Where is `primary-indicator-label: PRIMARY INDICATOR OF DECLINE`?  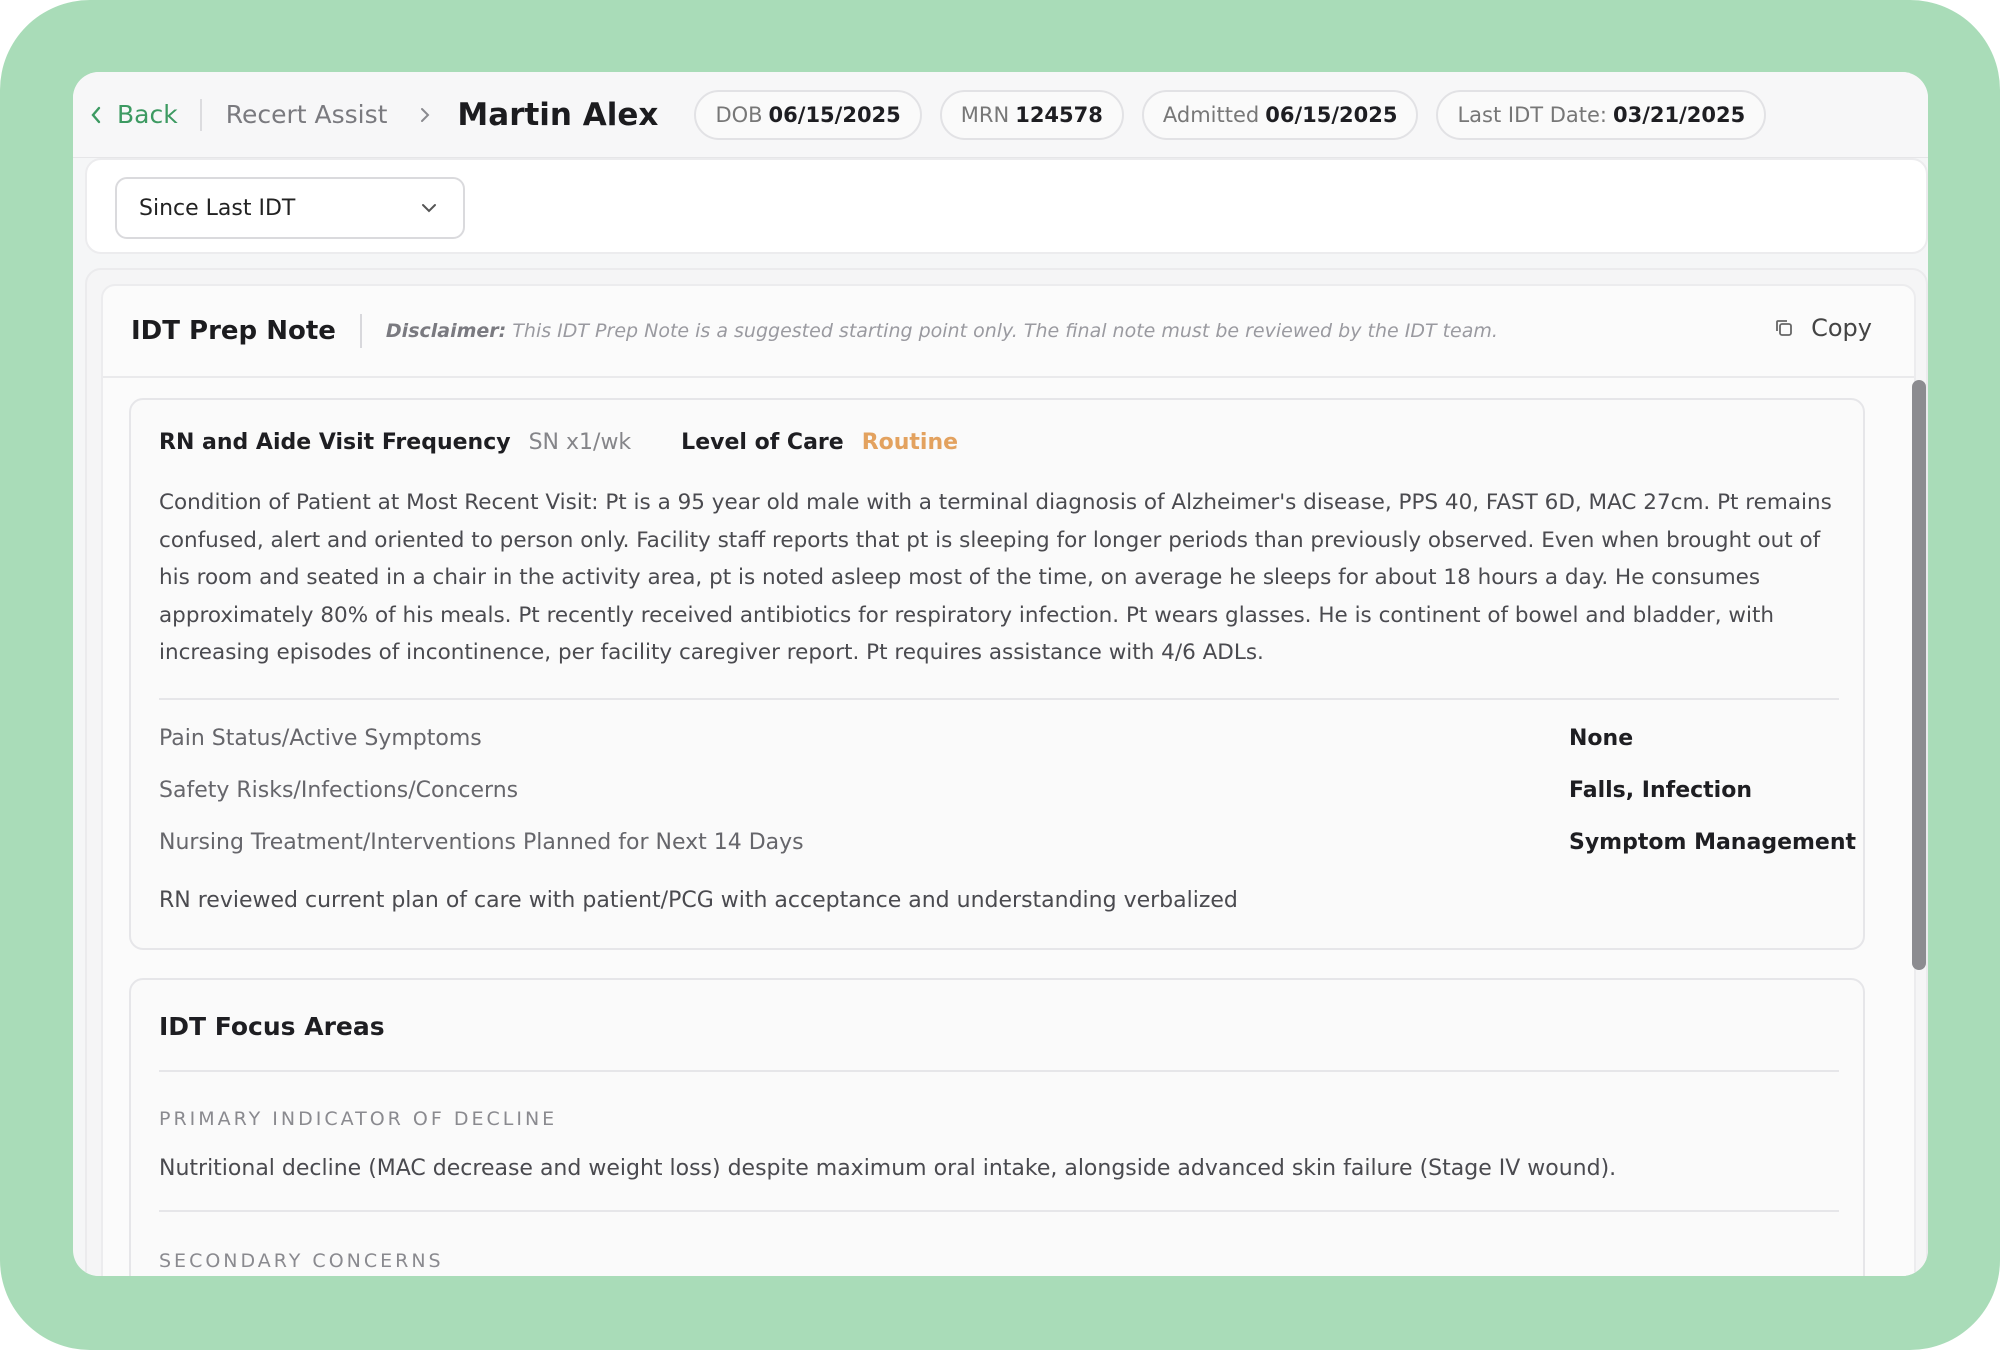
primary-indicator-label: PRIMARY INDICATOR OF DECLINE is located at coordinates (358, 1119).